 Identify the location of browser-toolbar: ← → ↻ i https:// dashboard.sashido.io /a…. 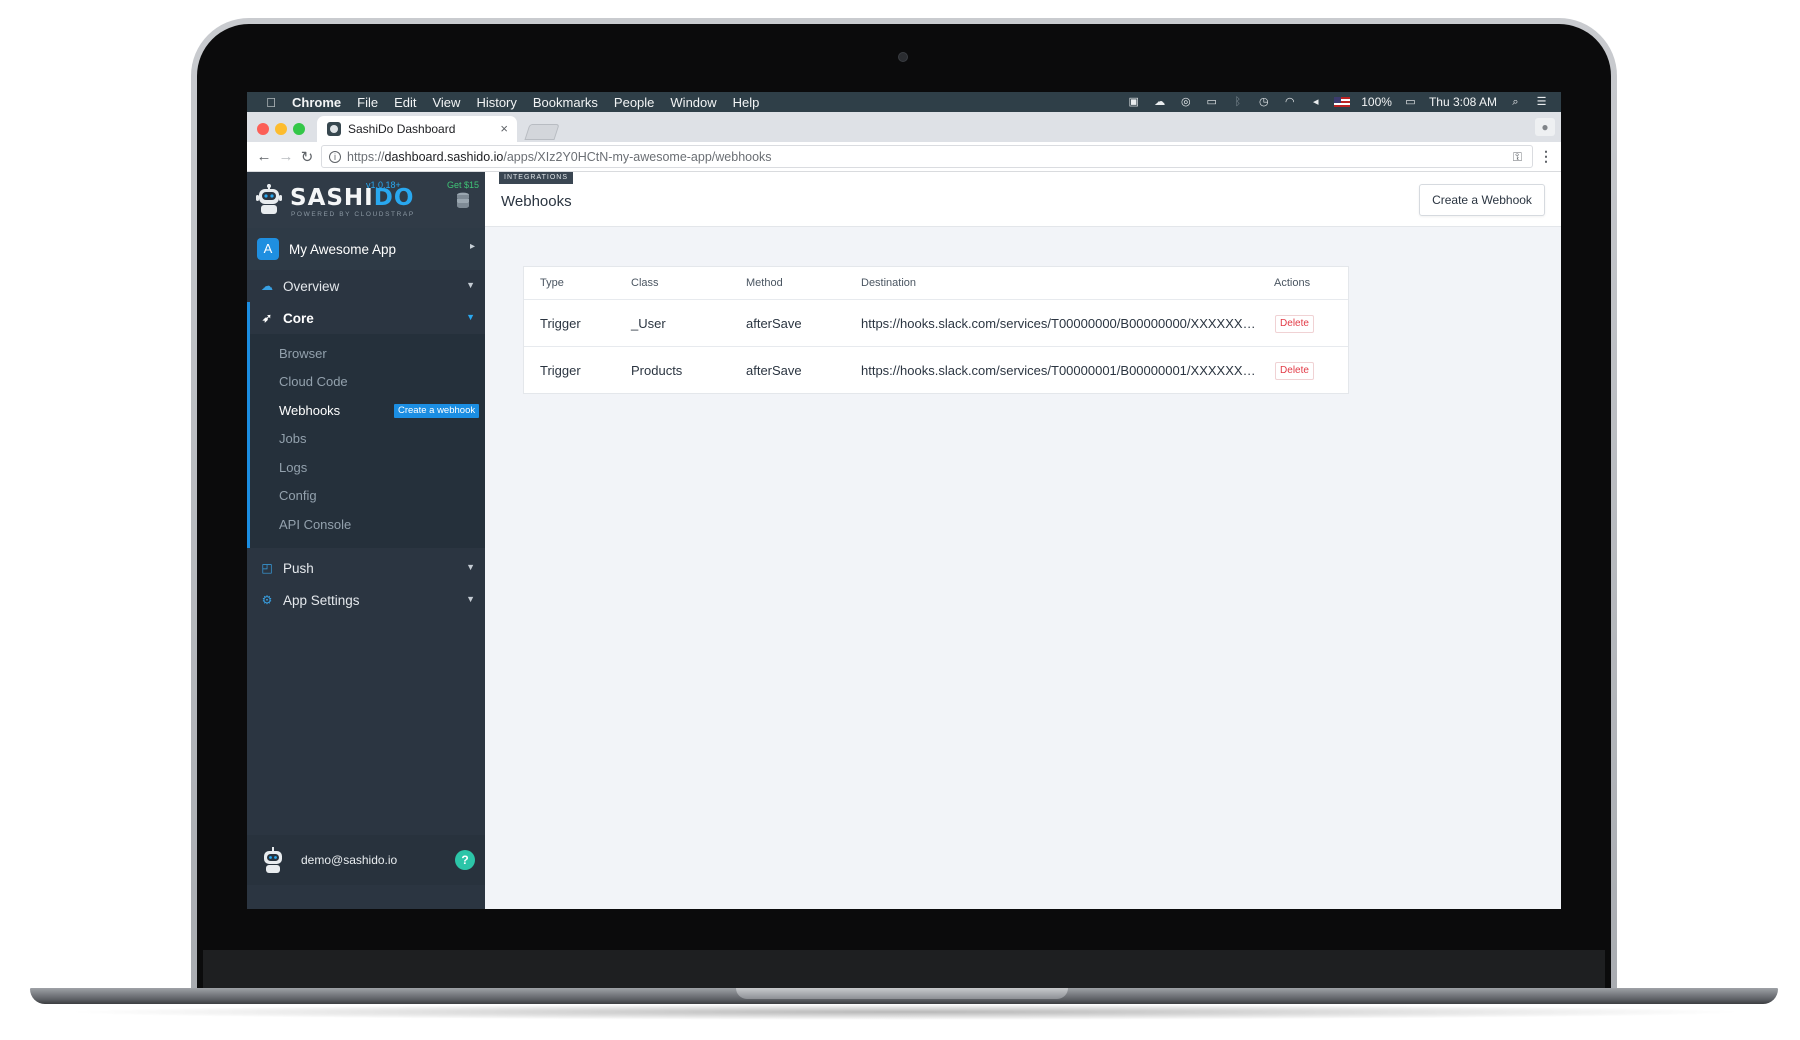
(904, 157).